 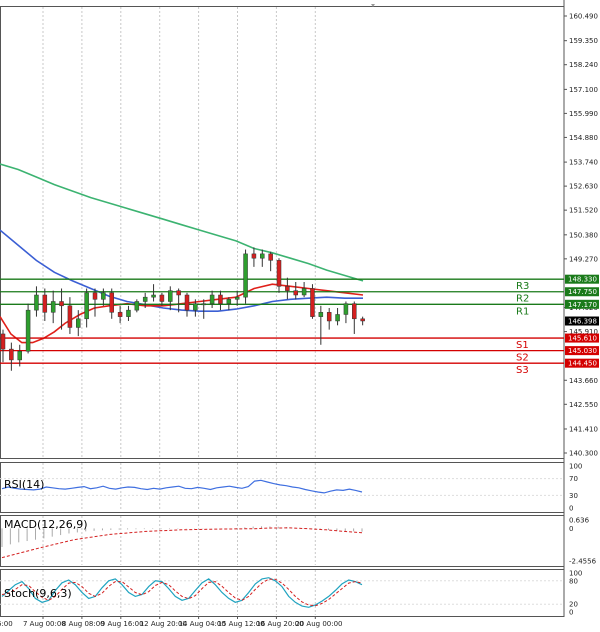 I want to click on level-tag-value-s3: 144.450, so click(x=582, y=364).